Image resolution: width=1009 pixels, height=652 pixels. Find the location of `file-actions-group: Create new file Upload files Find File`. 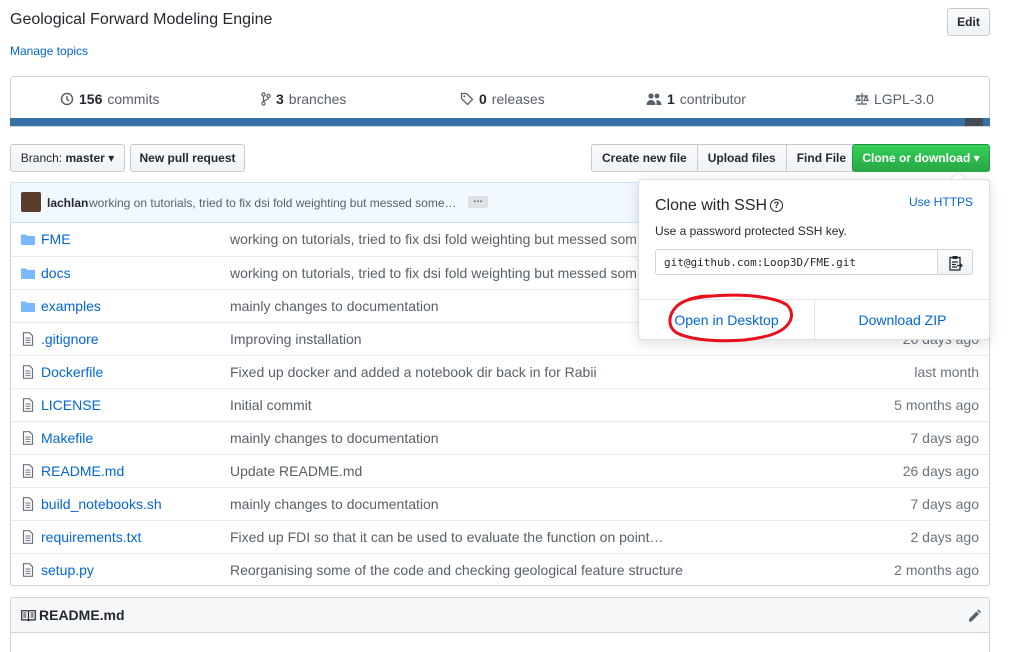

file-actions-group: Create new file Upload files Find File is located at coordinates (724, 158).